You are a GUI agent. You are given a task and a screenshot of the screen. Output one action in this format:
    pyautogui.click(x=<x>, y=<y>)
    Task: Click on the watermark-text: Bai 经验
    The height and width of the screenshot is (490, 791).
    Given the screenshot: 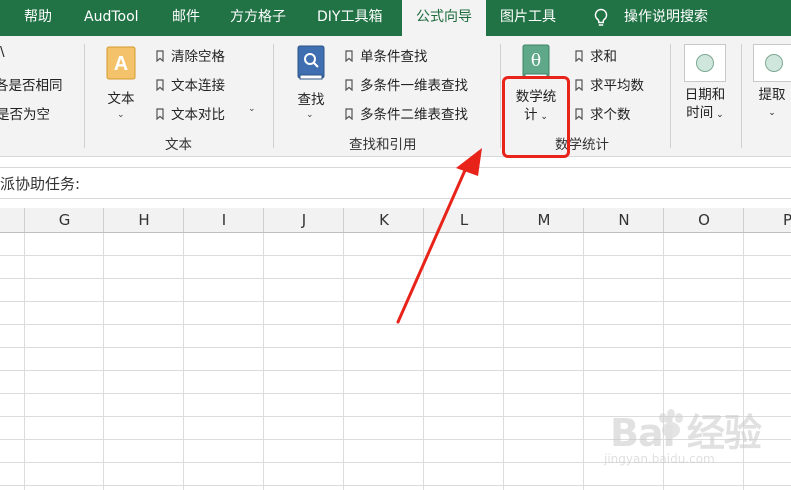 What is the action you would take?
    pyautogui.click(x=686, y=433)
    